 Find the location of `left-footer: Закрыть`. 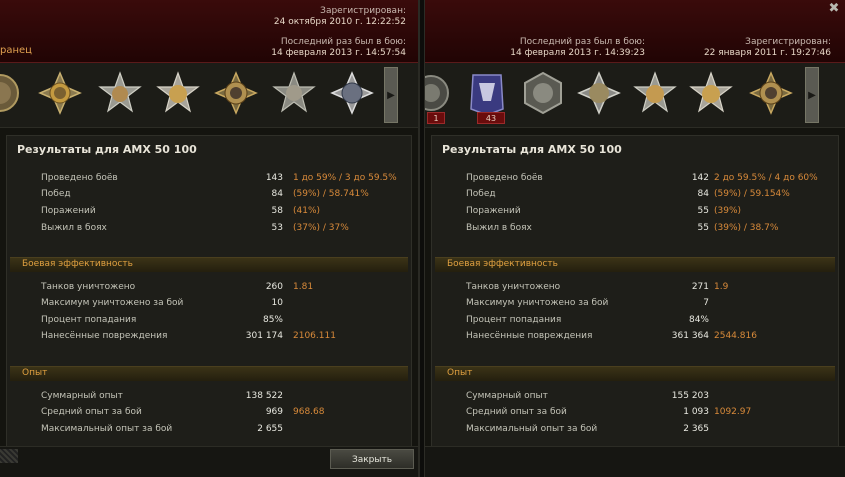

left-footer: Закрыть is located at coordinates (209, 461).